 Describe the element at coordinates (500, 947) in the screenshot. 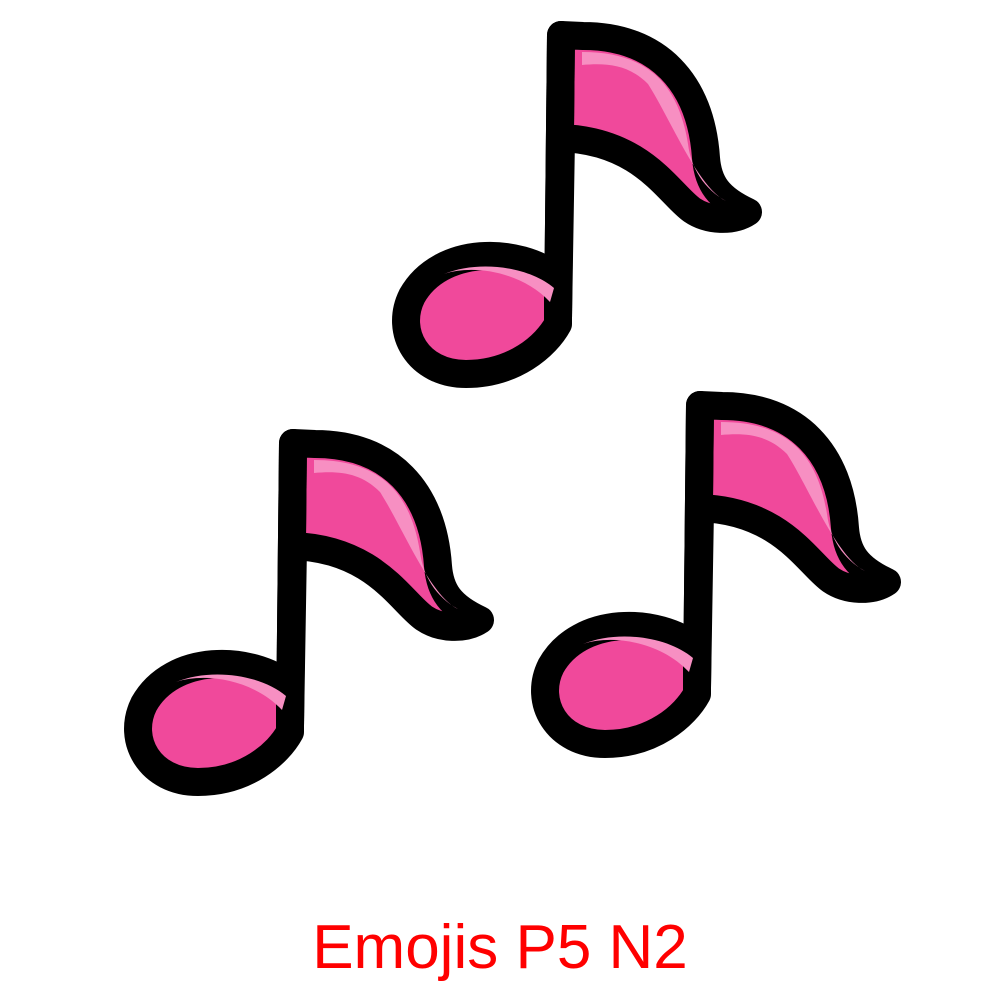

I see `emoji-caption: Emojis P5 N2` at that location.